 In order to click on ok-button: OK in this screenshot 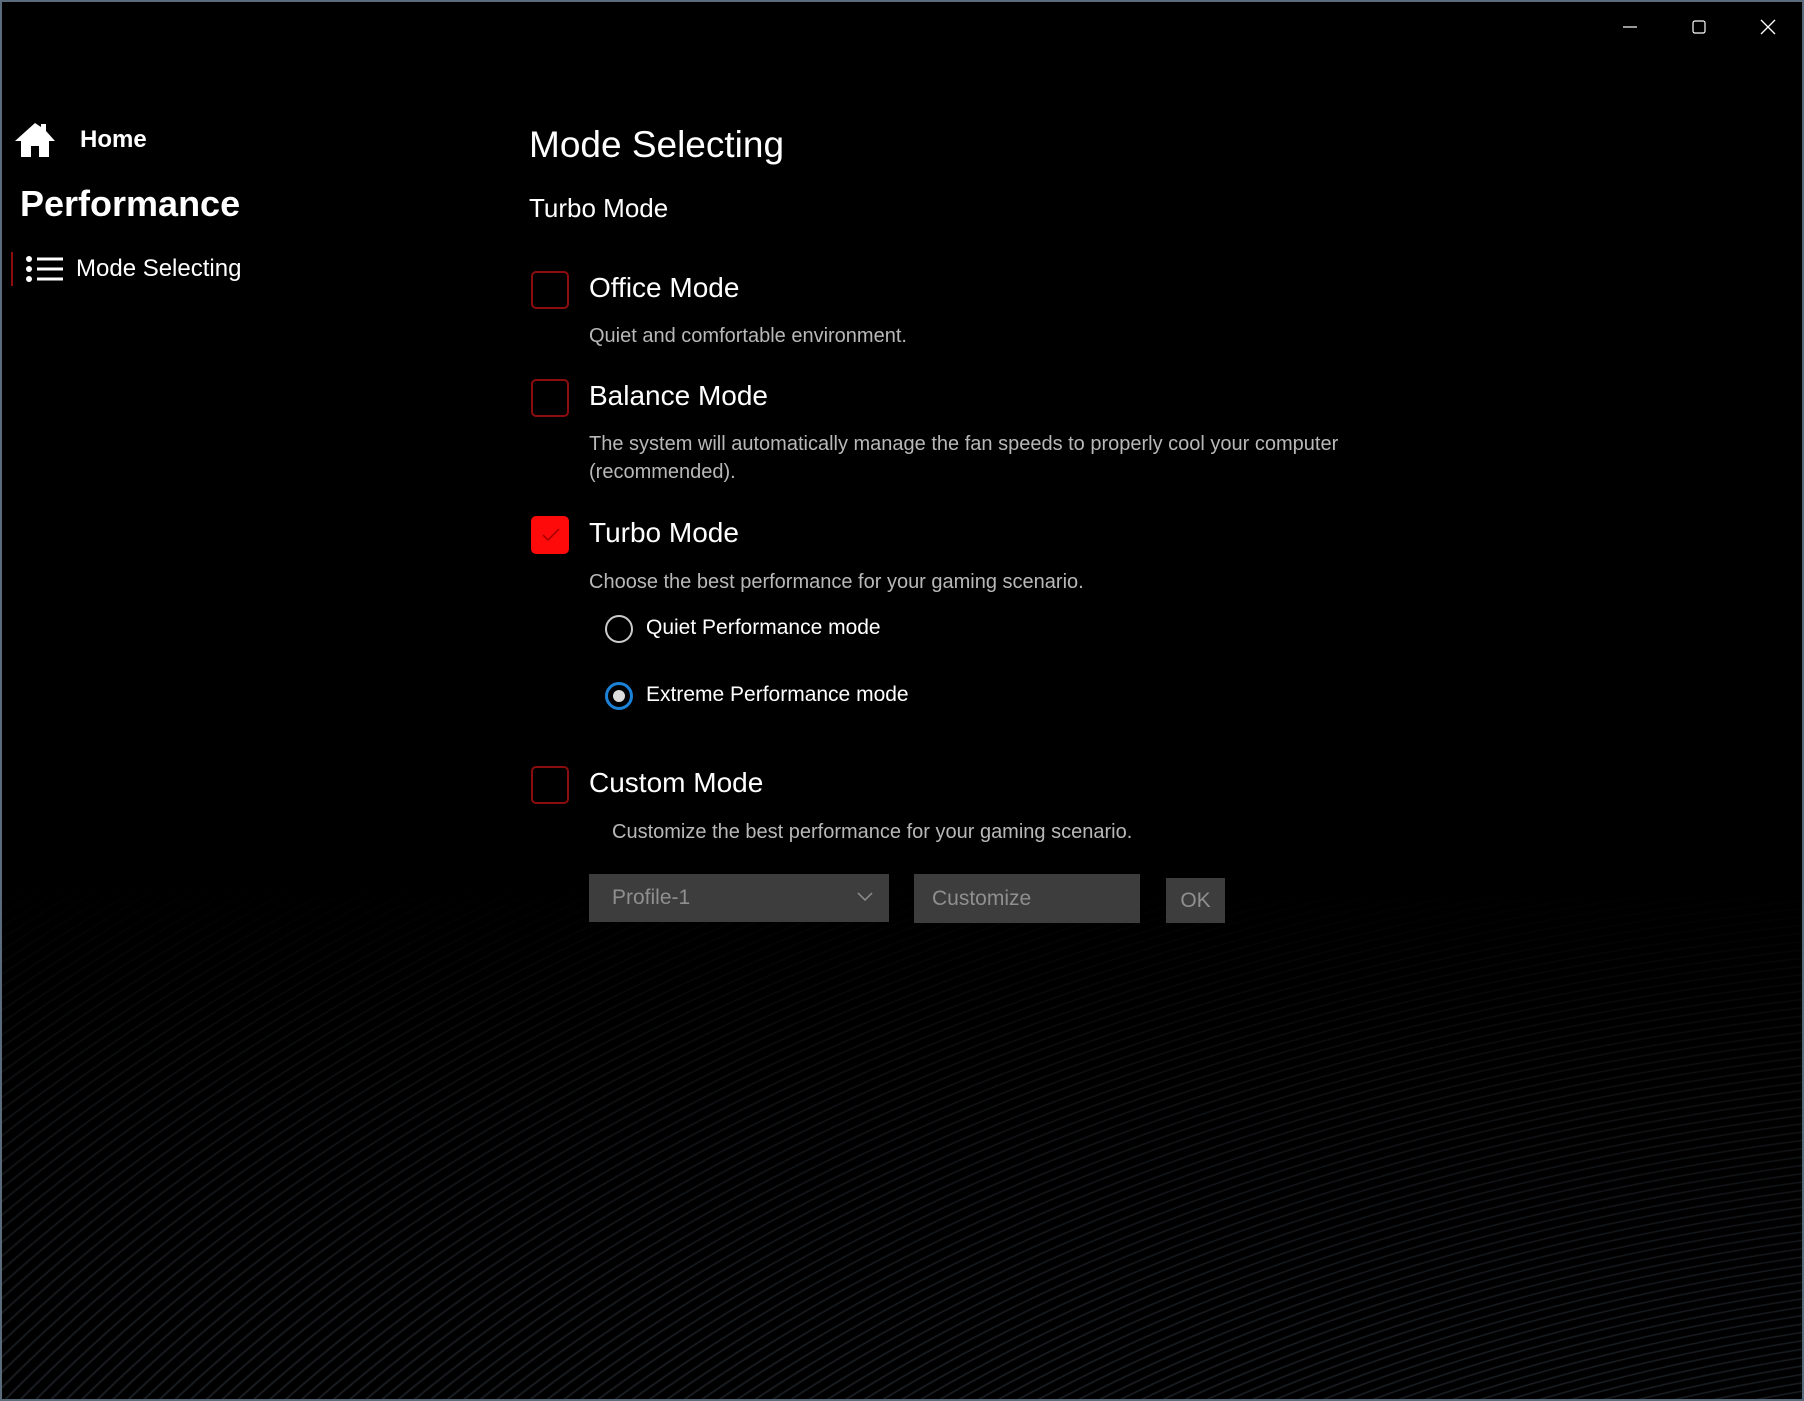, I will do `click(1195, 900)`.